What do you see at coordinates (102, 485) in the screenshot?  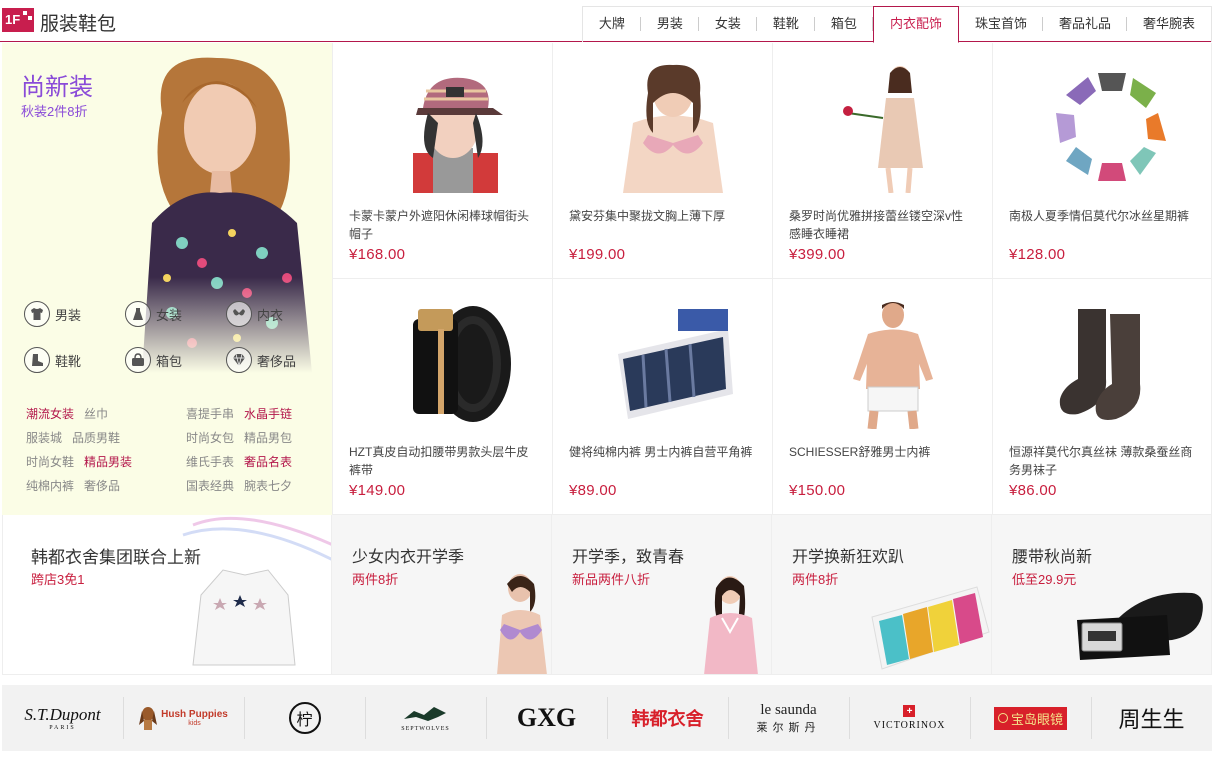 I see `quick-link: 奢侈品` at bounding box center [102, 485].